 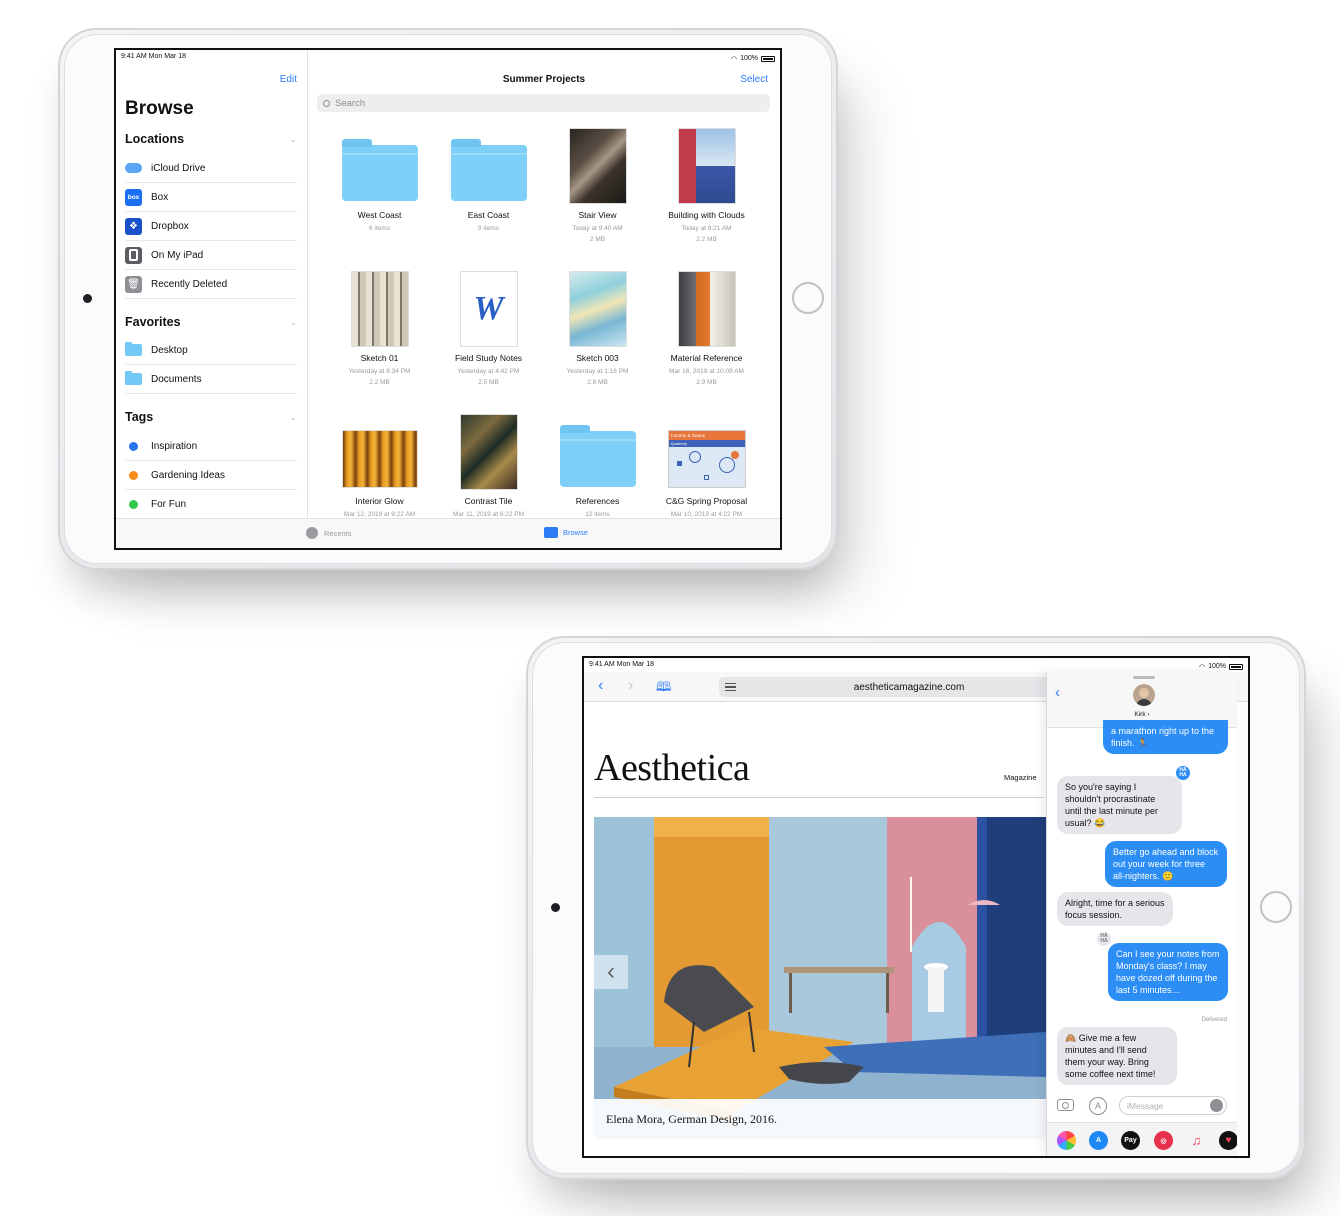 I want to click on magazine-label: Magazine, so click(x=1020, y=777).